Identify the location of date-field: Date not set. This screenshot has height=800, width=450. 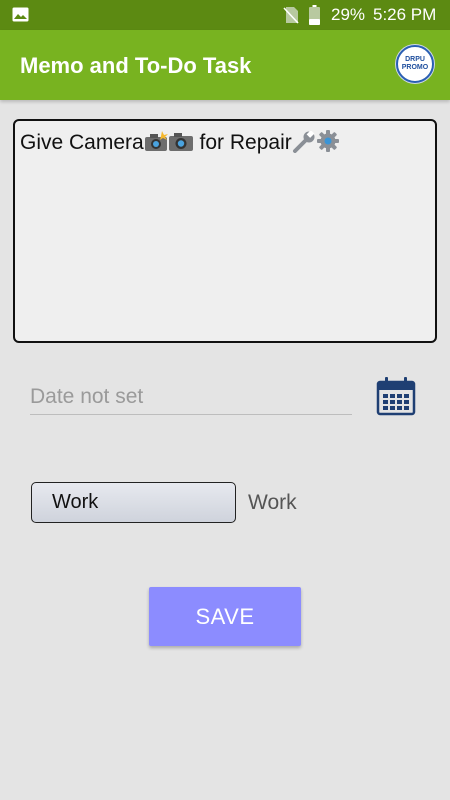
(191, 398).